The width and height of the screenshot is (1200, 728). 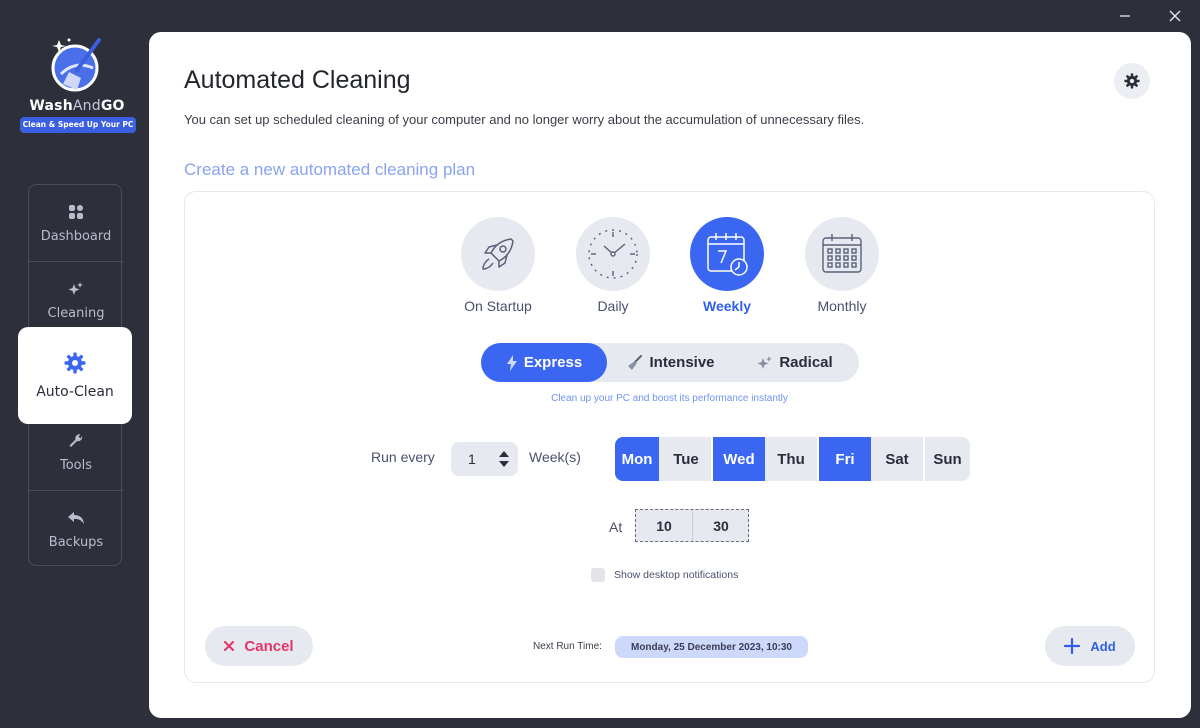 What do you see at coordinates (686, 459) in the screenshot?
I see `day-tue: Tue` at bounding box center [686, 459].